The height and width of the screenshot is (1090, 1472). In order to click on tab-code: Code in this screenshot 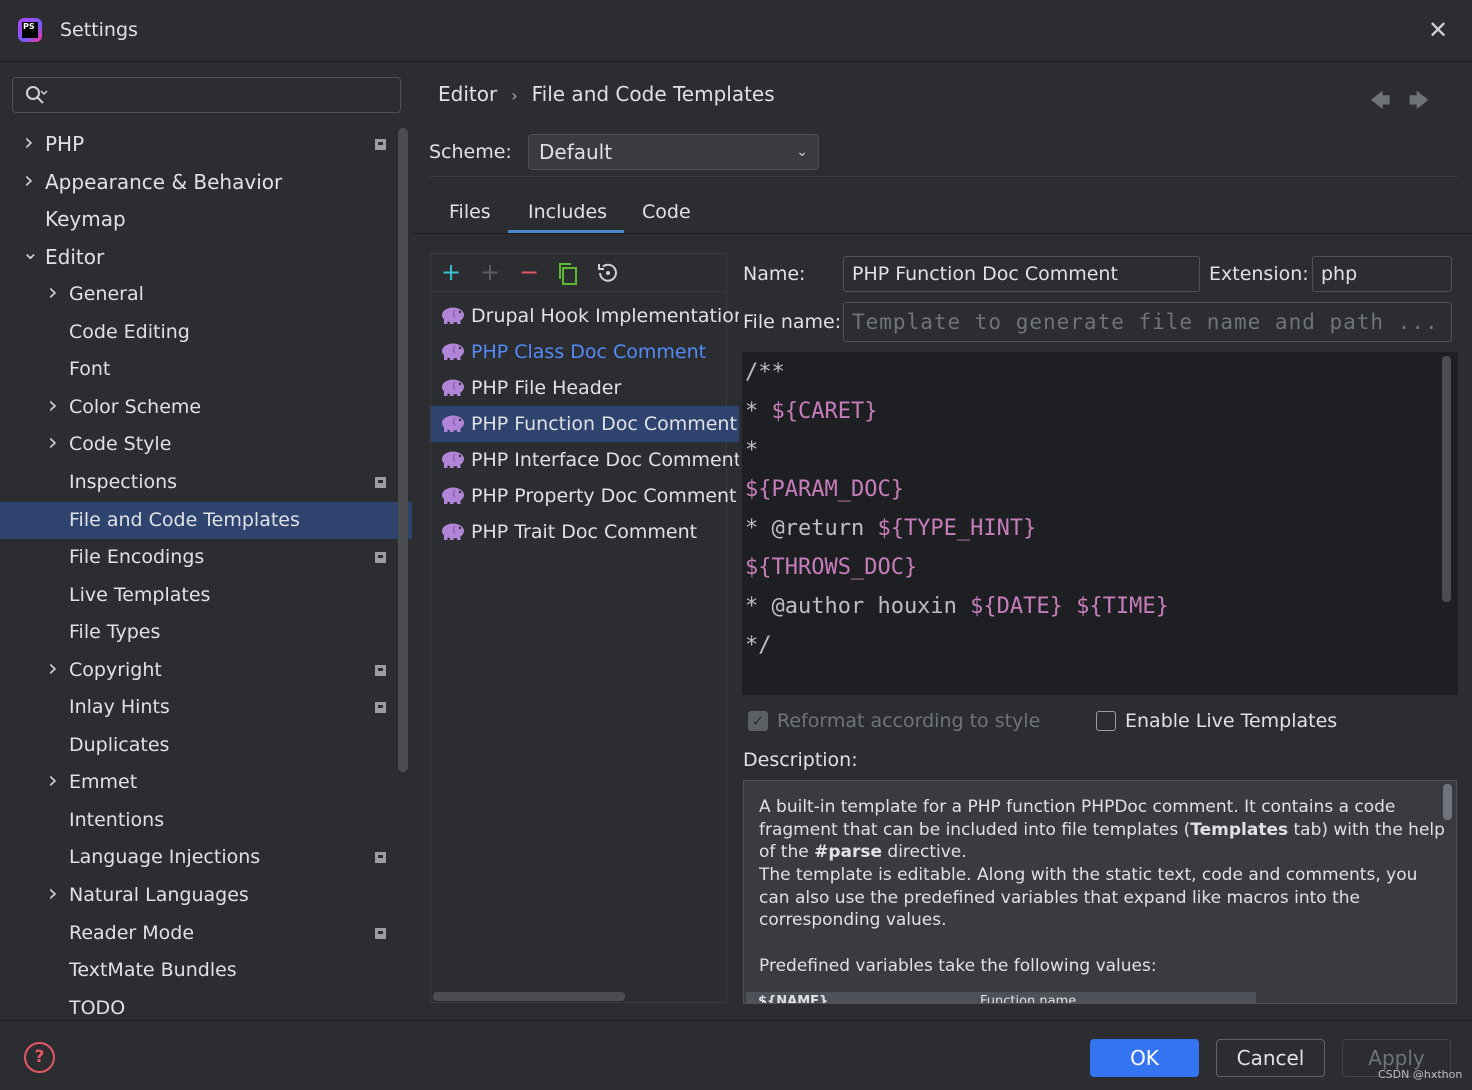, I will do `click(666, 215)`.